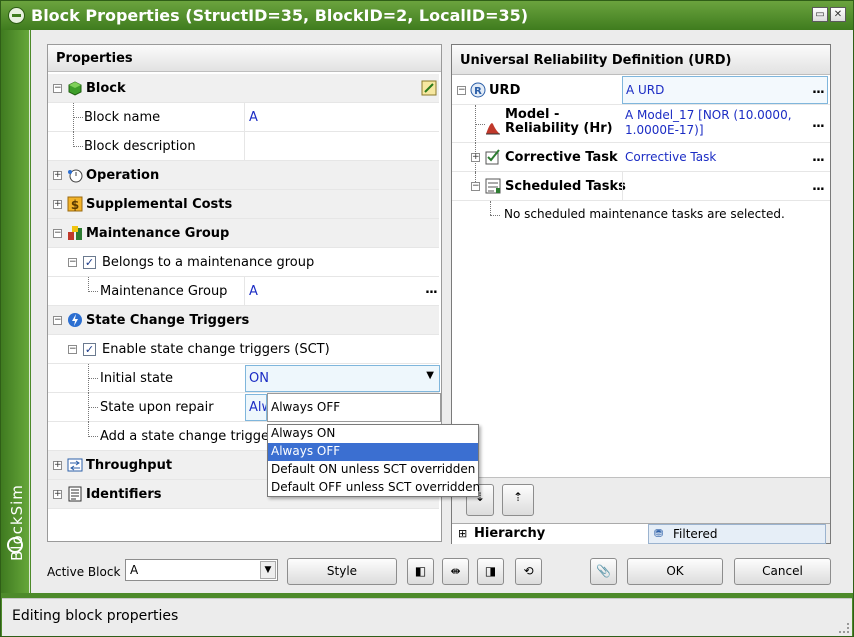  What do you see at coordinates (373, 470) in the screenshot?
I see `dropdown-option-default-on: Default ON unless SCT overridden` at bounding box center [373, 470].